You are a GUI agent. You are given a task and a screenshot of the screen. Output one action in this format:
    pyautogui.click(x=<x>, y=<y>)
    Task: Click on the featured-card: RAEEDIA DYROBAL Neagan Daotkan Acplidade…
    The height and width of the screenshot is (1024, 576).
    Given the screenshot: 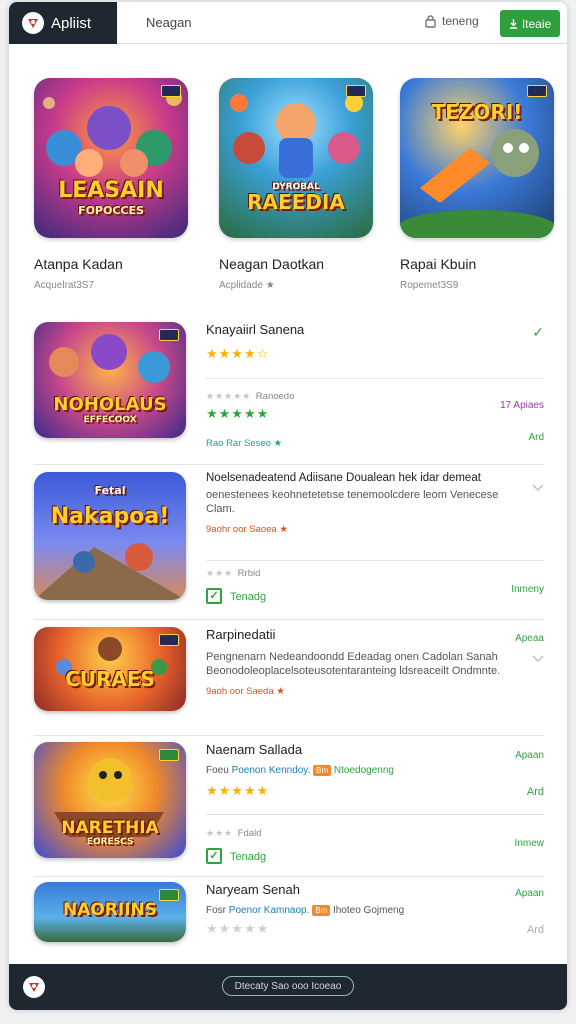 What is the action you would take?
    pyautogui.click(x=297, y=184)
    